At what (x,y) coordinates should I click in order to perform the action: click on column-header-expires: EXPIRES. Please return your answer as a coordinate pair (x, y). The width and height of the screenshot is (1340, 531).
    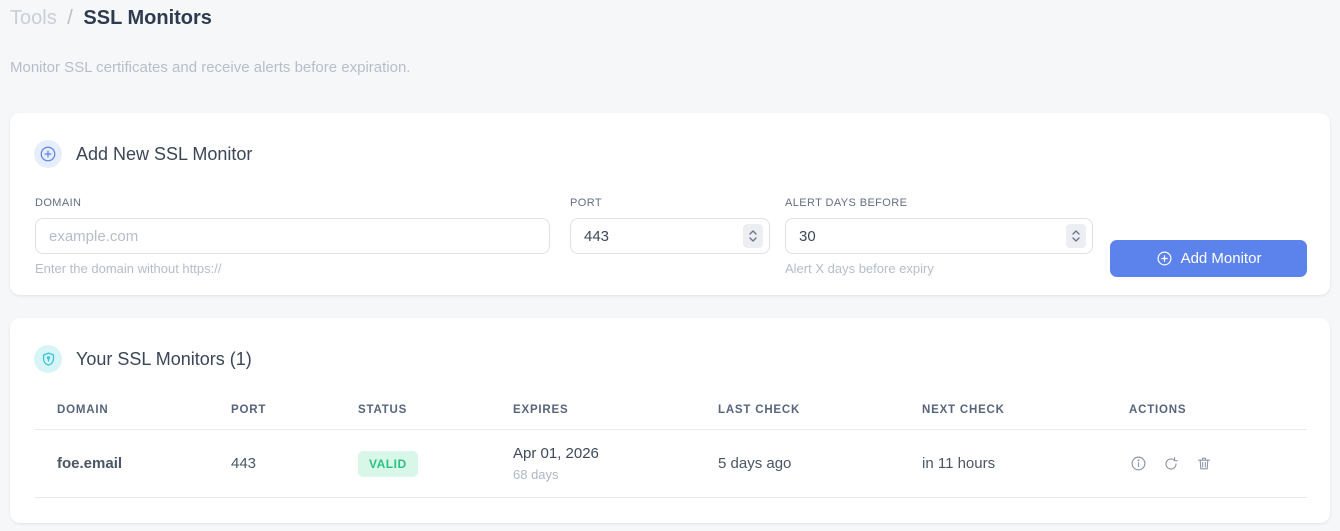
    Looking at the image, I should click on (593, 417).